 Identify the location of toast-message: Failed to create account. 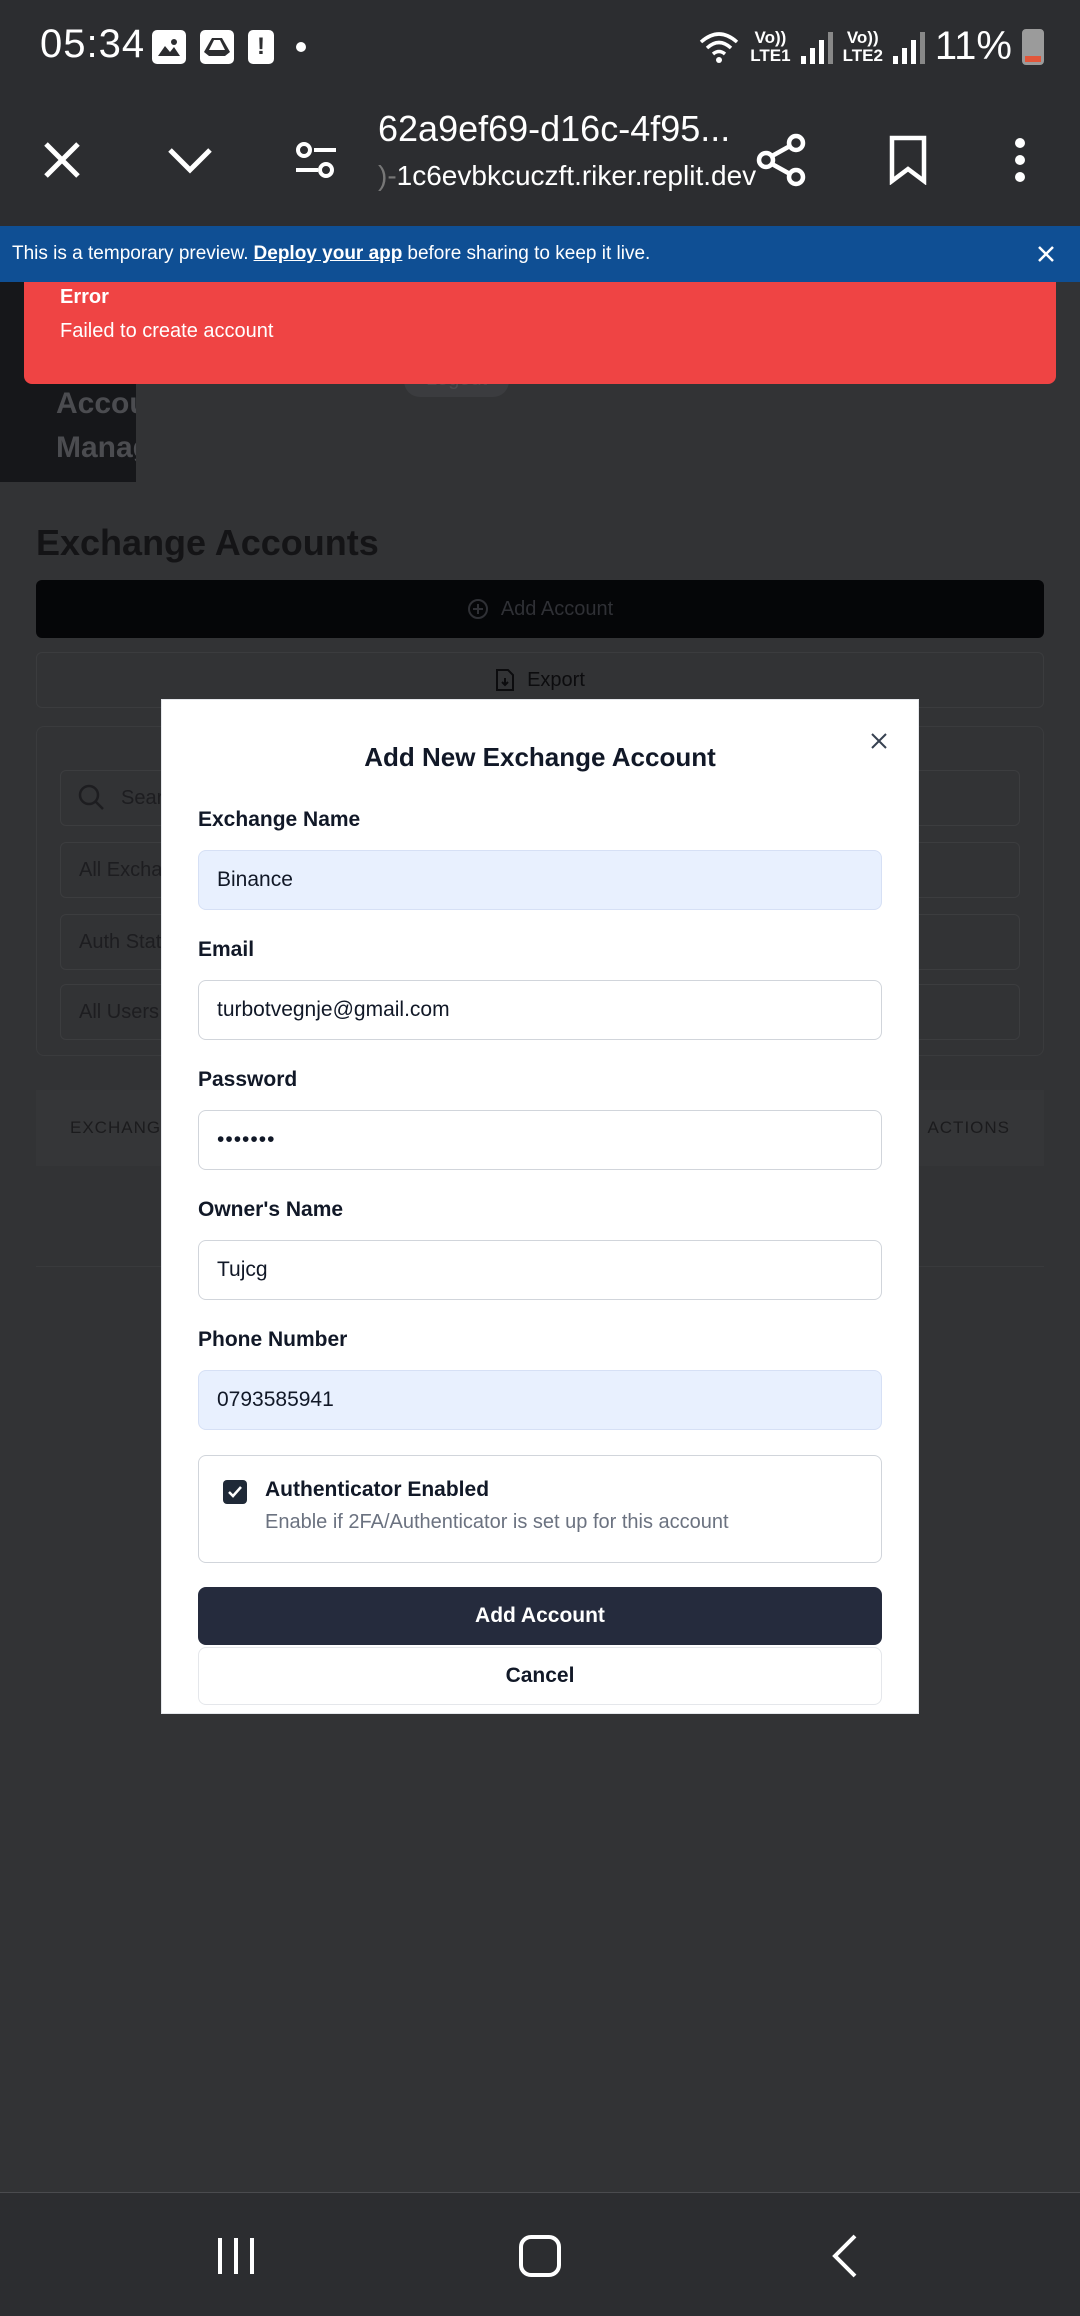
(167, 331).